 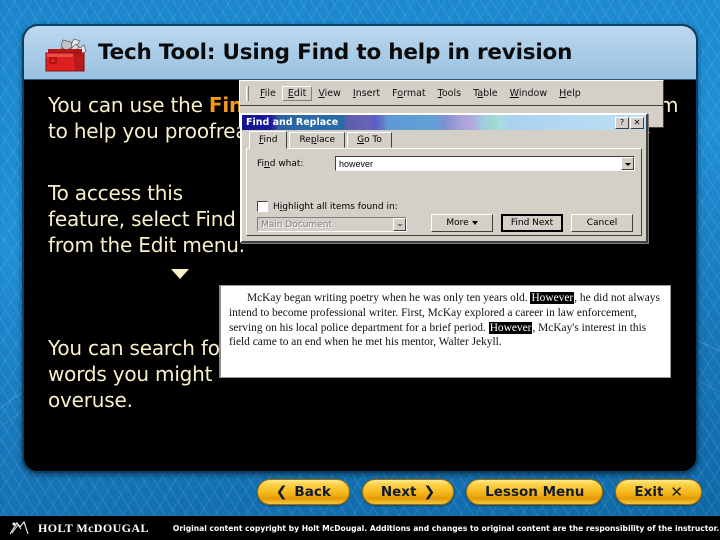 I want to click on help-button: ?, so click(x=622, y=122).